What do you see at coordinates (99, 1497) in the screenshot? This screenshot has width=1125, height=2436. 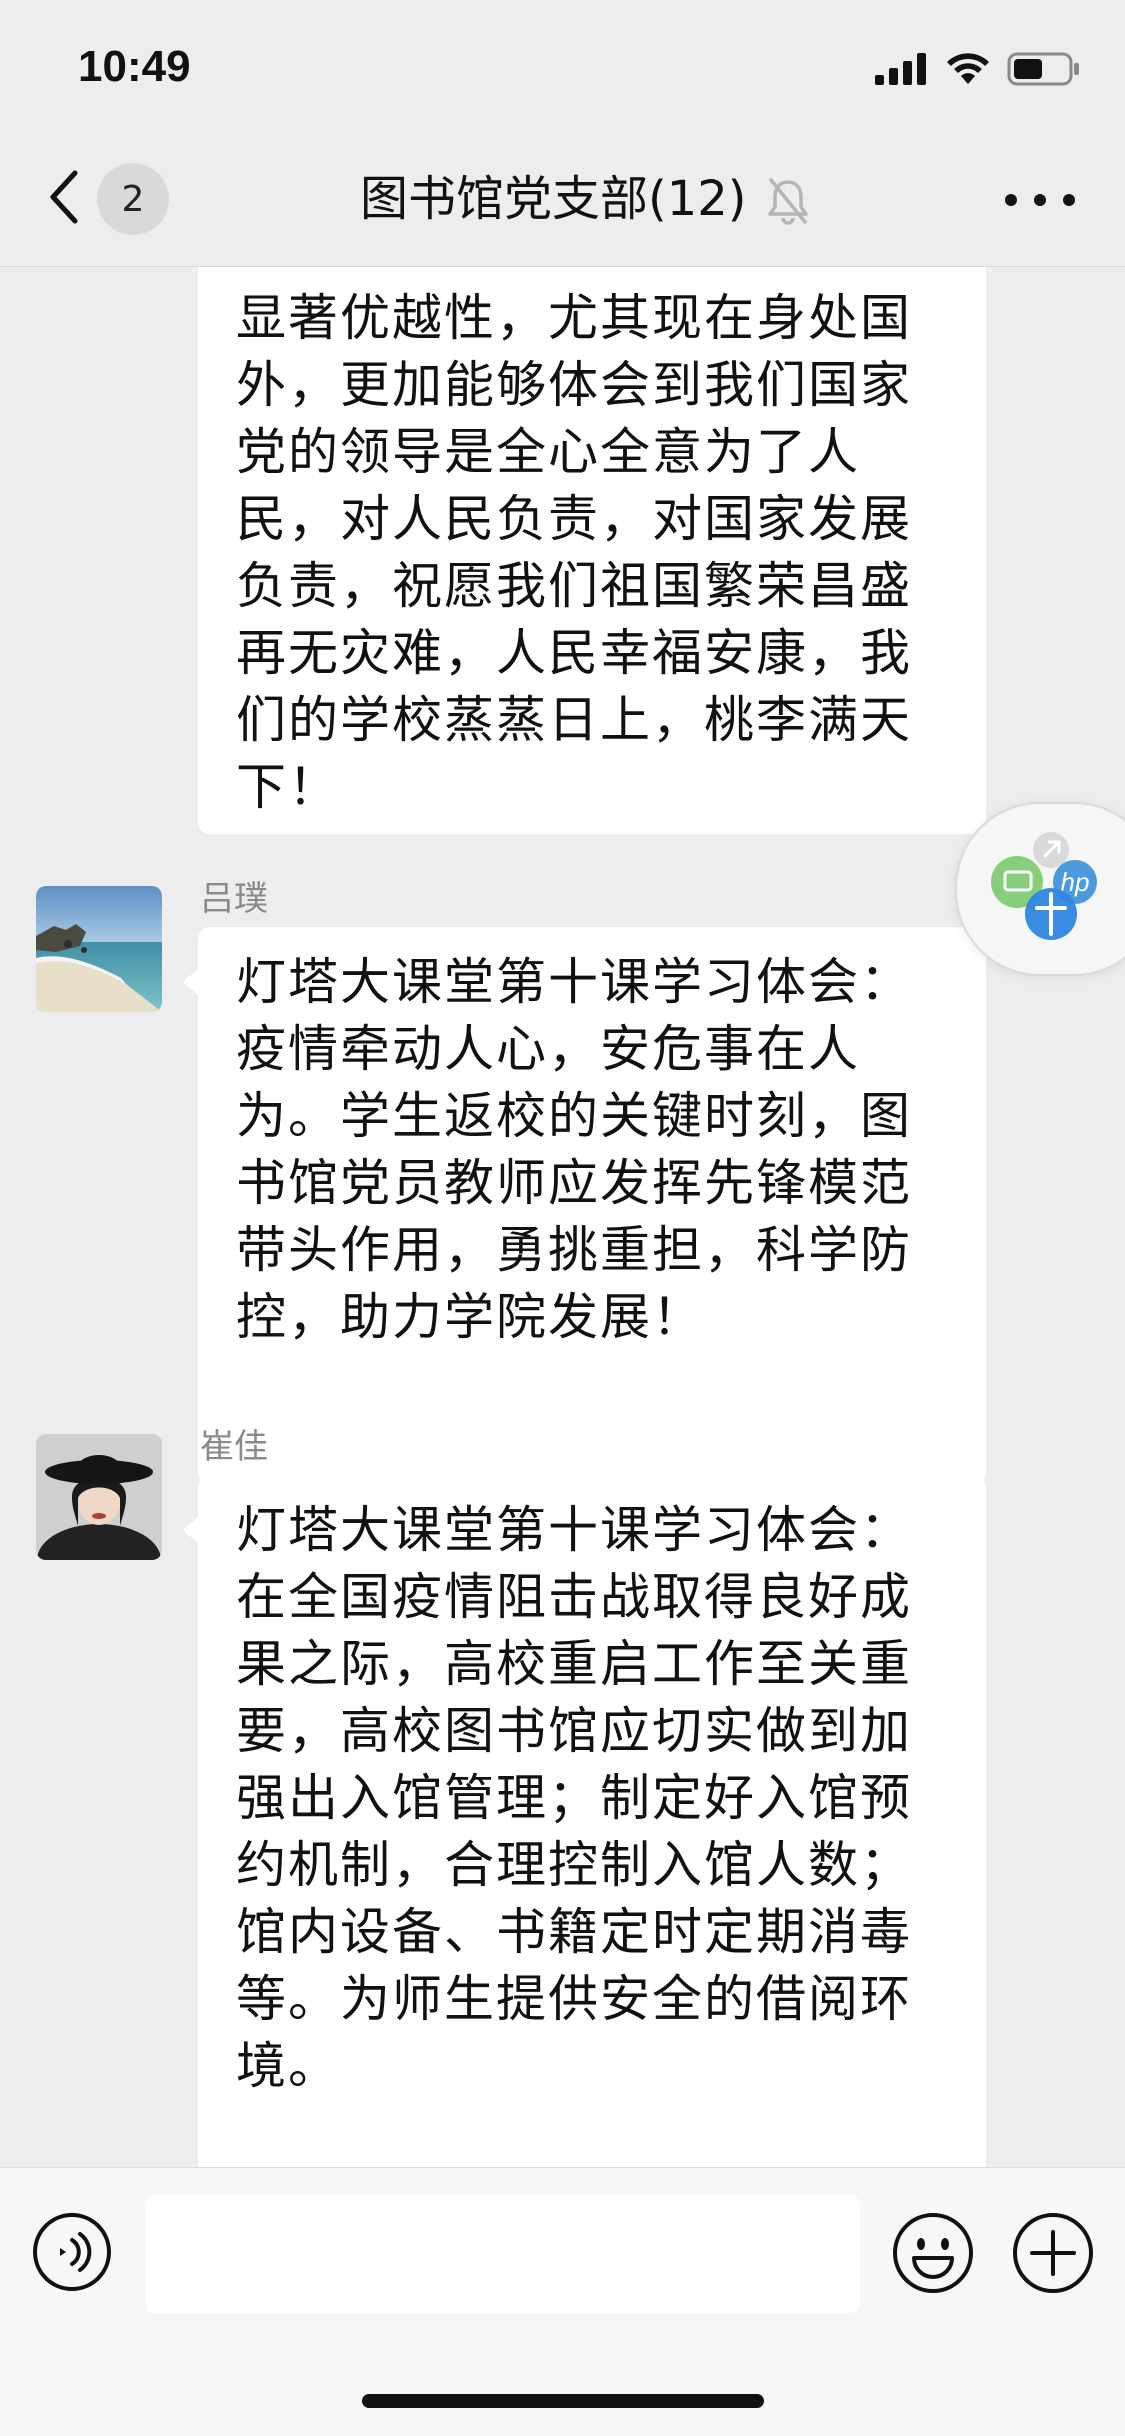 I see `portrait-avatar` at bounding box center [99, 1497].